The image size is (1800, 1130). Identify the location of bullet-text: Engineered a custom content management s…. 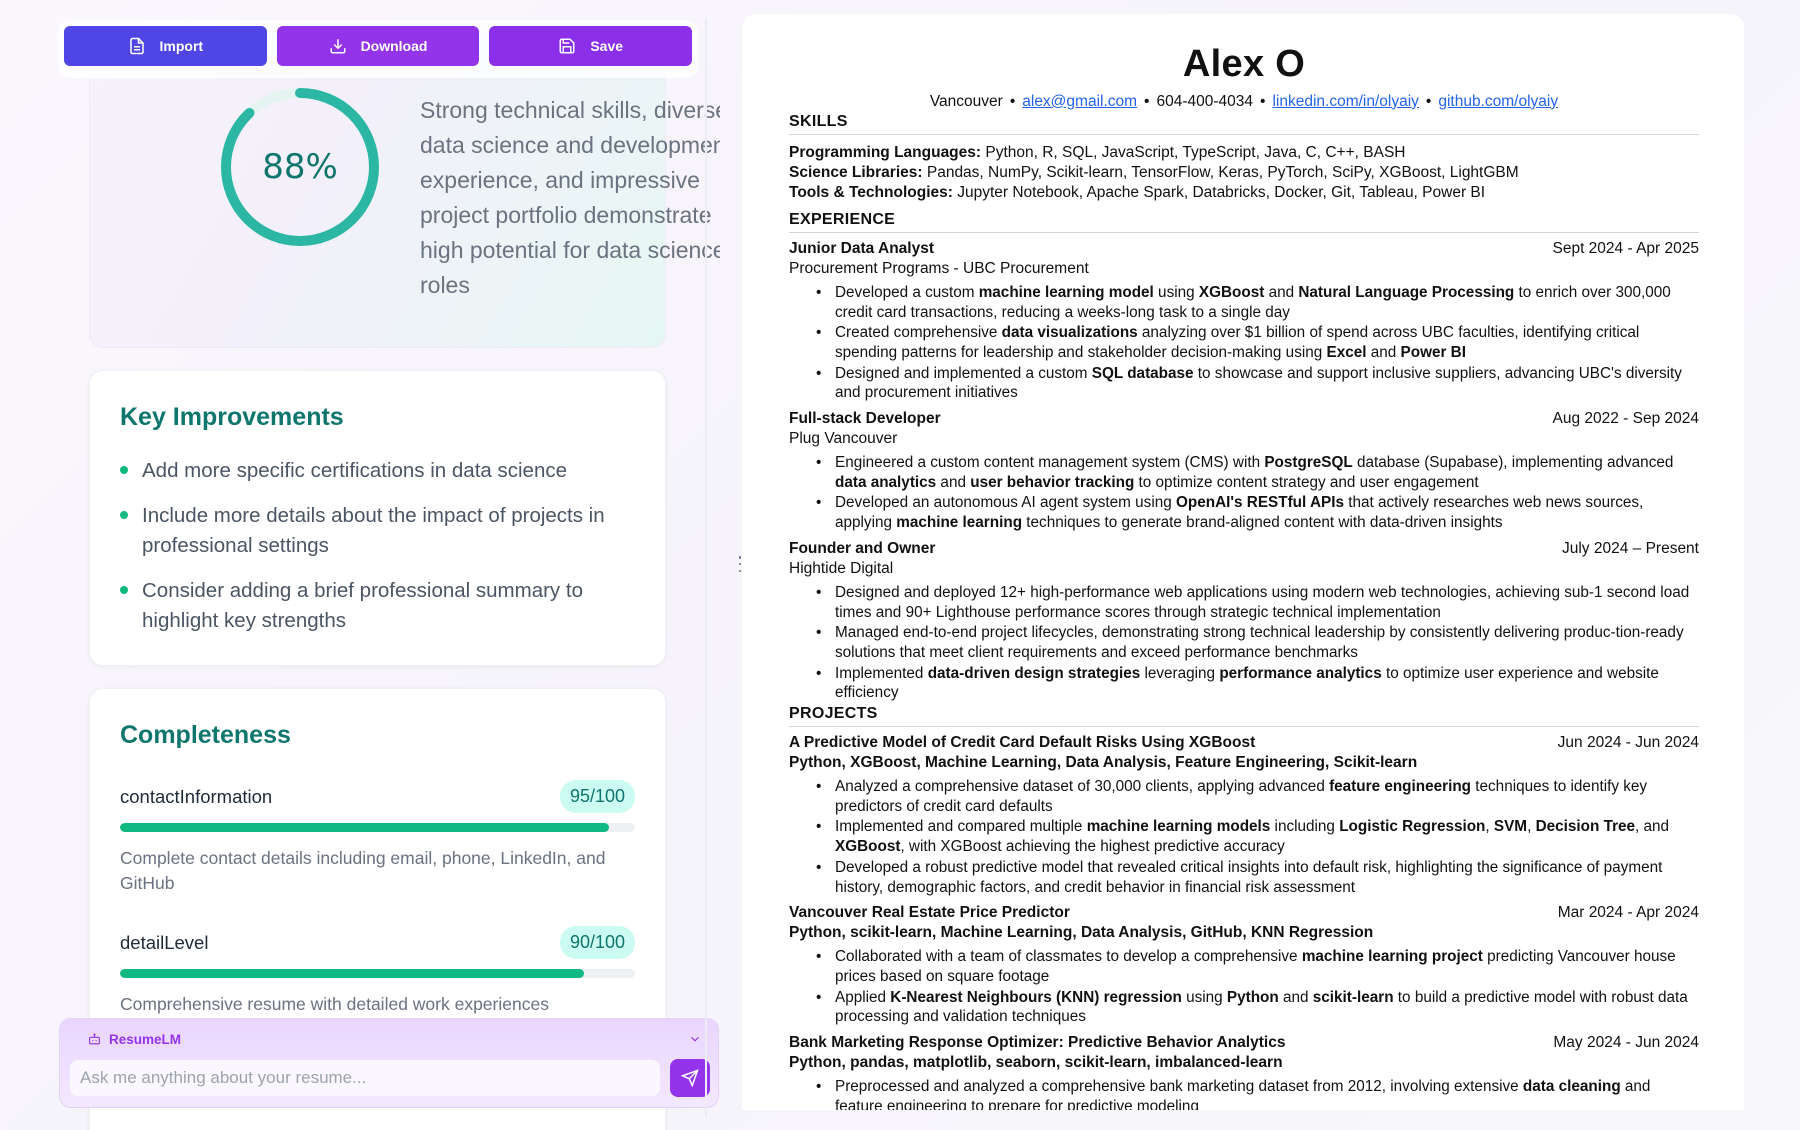
(1050, 463).